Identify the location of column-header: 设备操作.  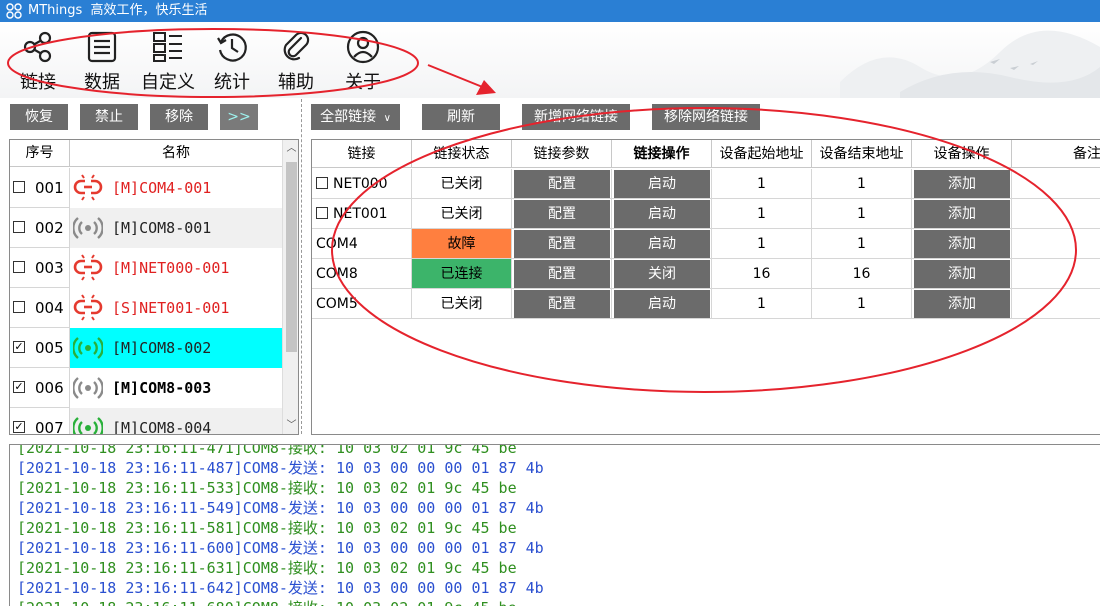
(962, 154).